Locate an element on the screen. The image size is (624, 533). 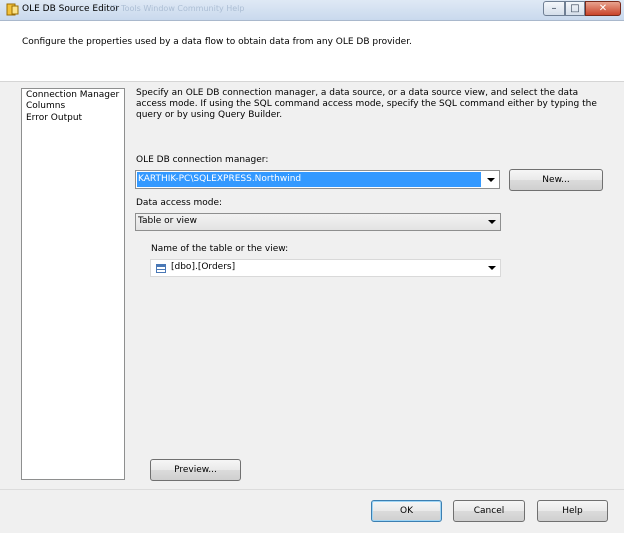
cancel-button-label: Cancel is located at coordinates (489, 511).